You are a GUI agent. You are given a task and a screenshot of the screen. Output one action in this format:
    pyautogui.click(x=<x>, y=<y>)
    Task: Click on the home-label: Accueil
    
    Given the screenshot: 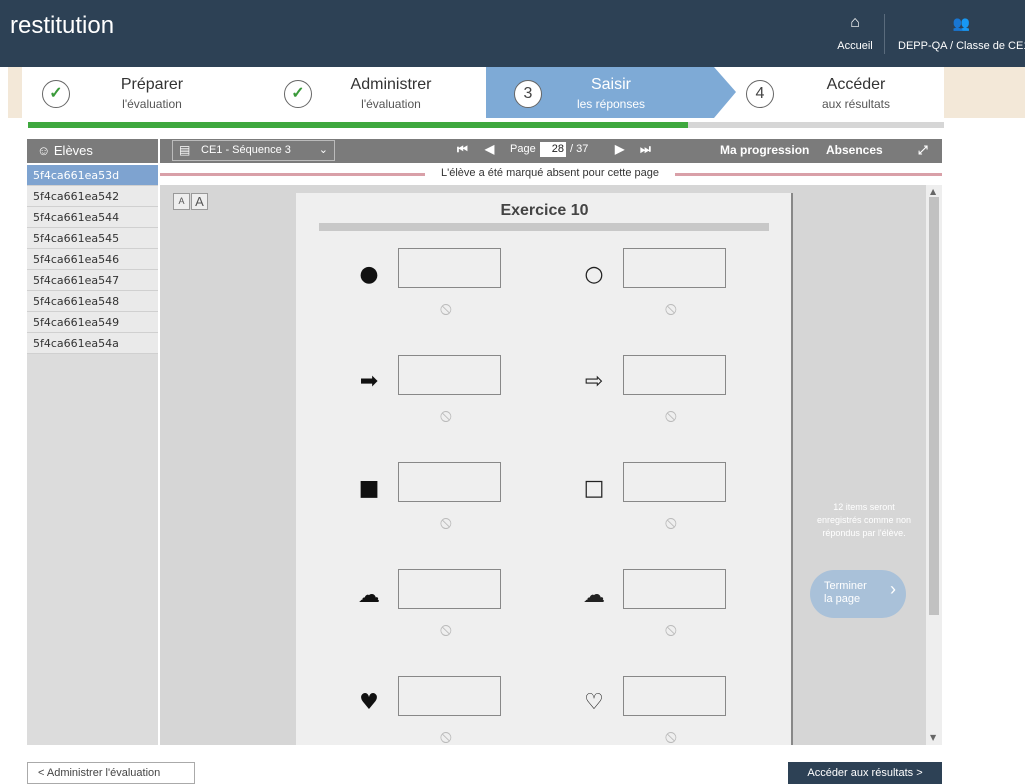 What is the action you would take?
    pyautogui.click(x=855, y=46)
    